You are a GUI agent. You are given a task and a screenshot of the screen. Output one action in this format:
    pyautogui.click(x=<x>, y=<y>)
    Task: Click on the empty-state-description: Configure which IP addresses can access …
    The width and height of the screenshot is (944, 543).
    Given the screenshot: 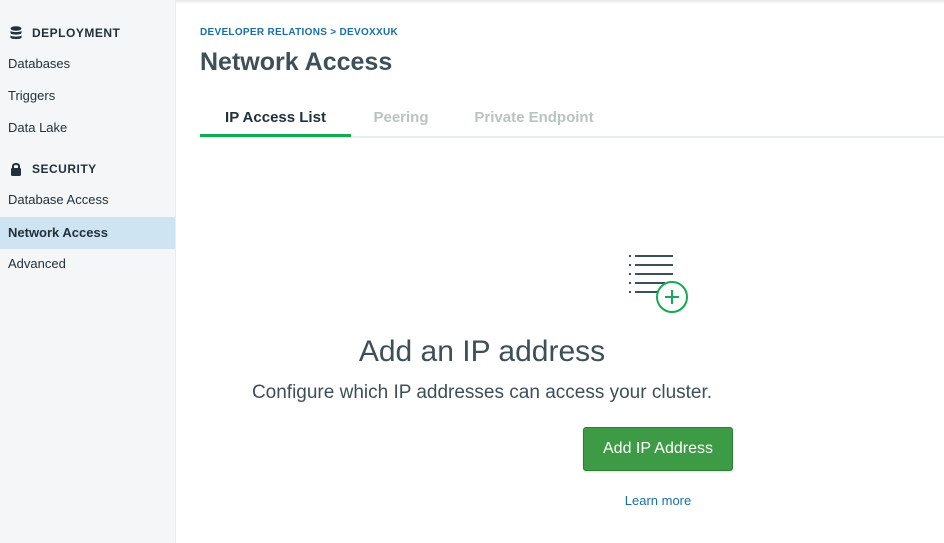 What is the action you would take?
    pyautogui.click(x=482, y=392)
    